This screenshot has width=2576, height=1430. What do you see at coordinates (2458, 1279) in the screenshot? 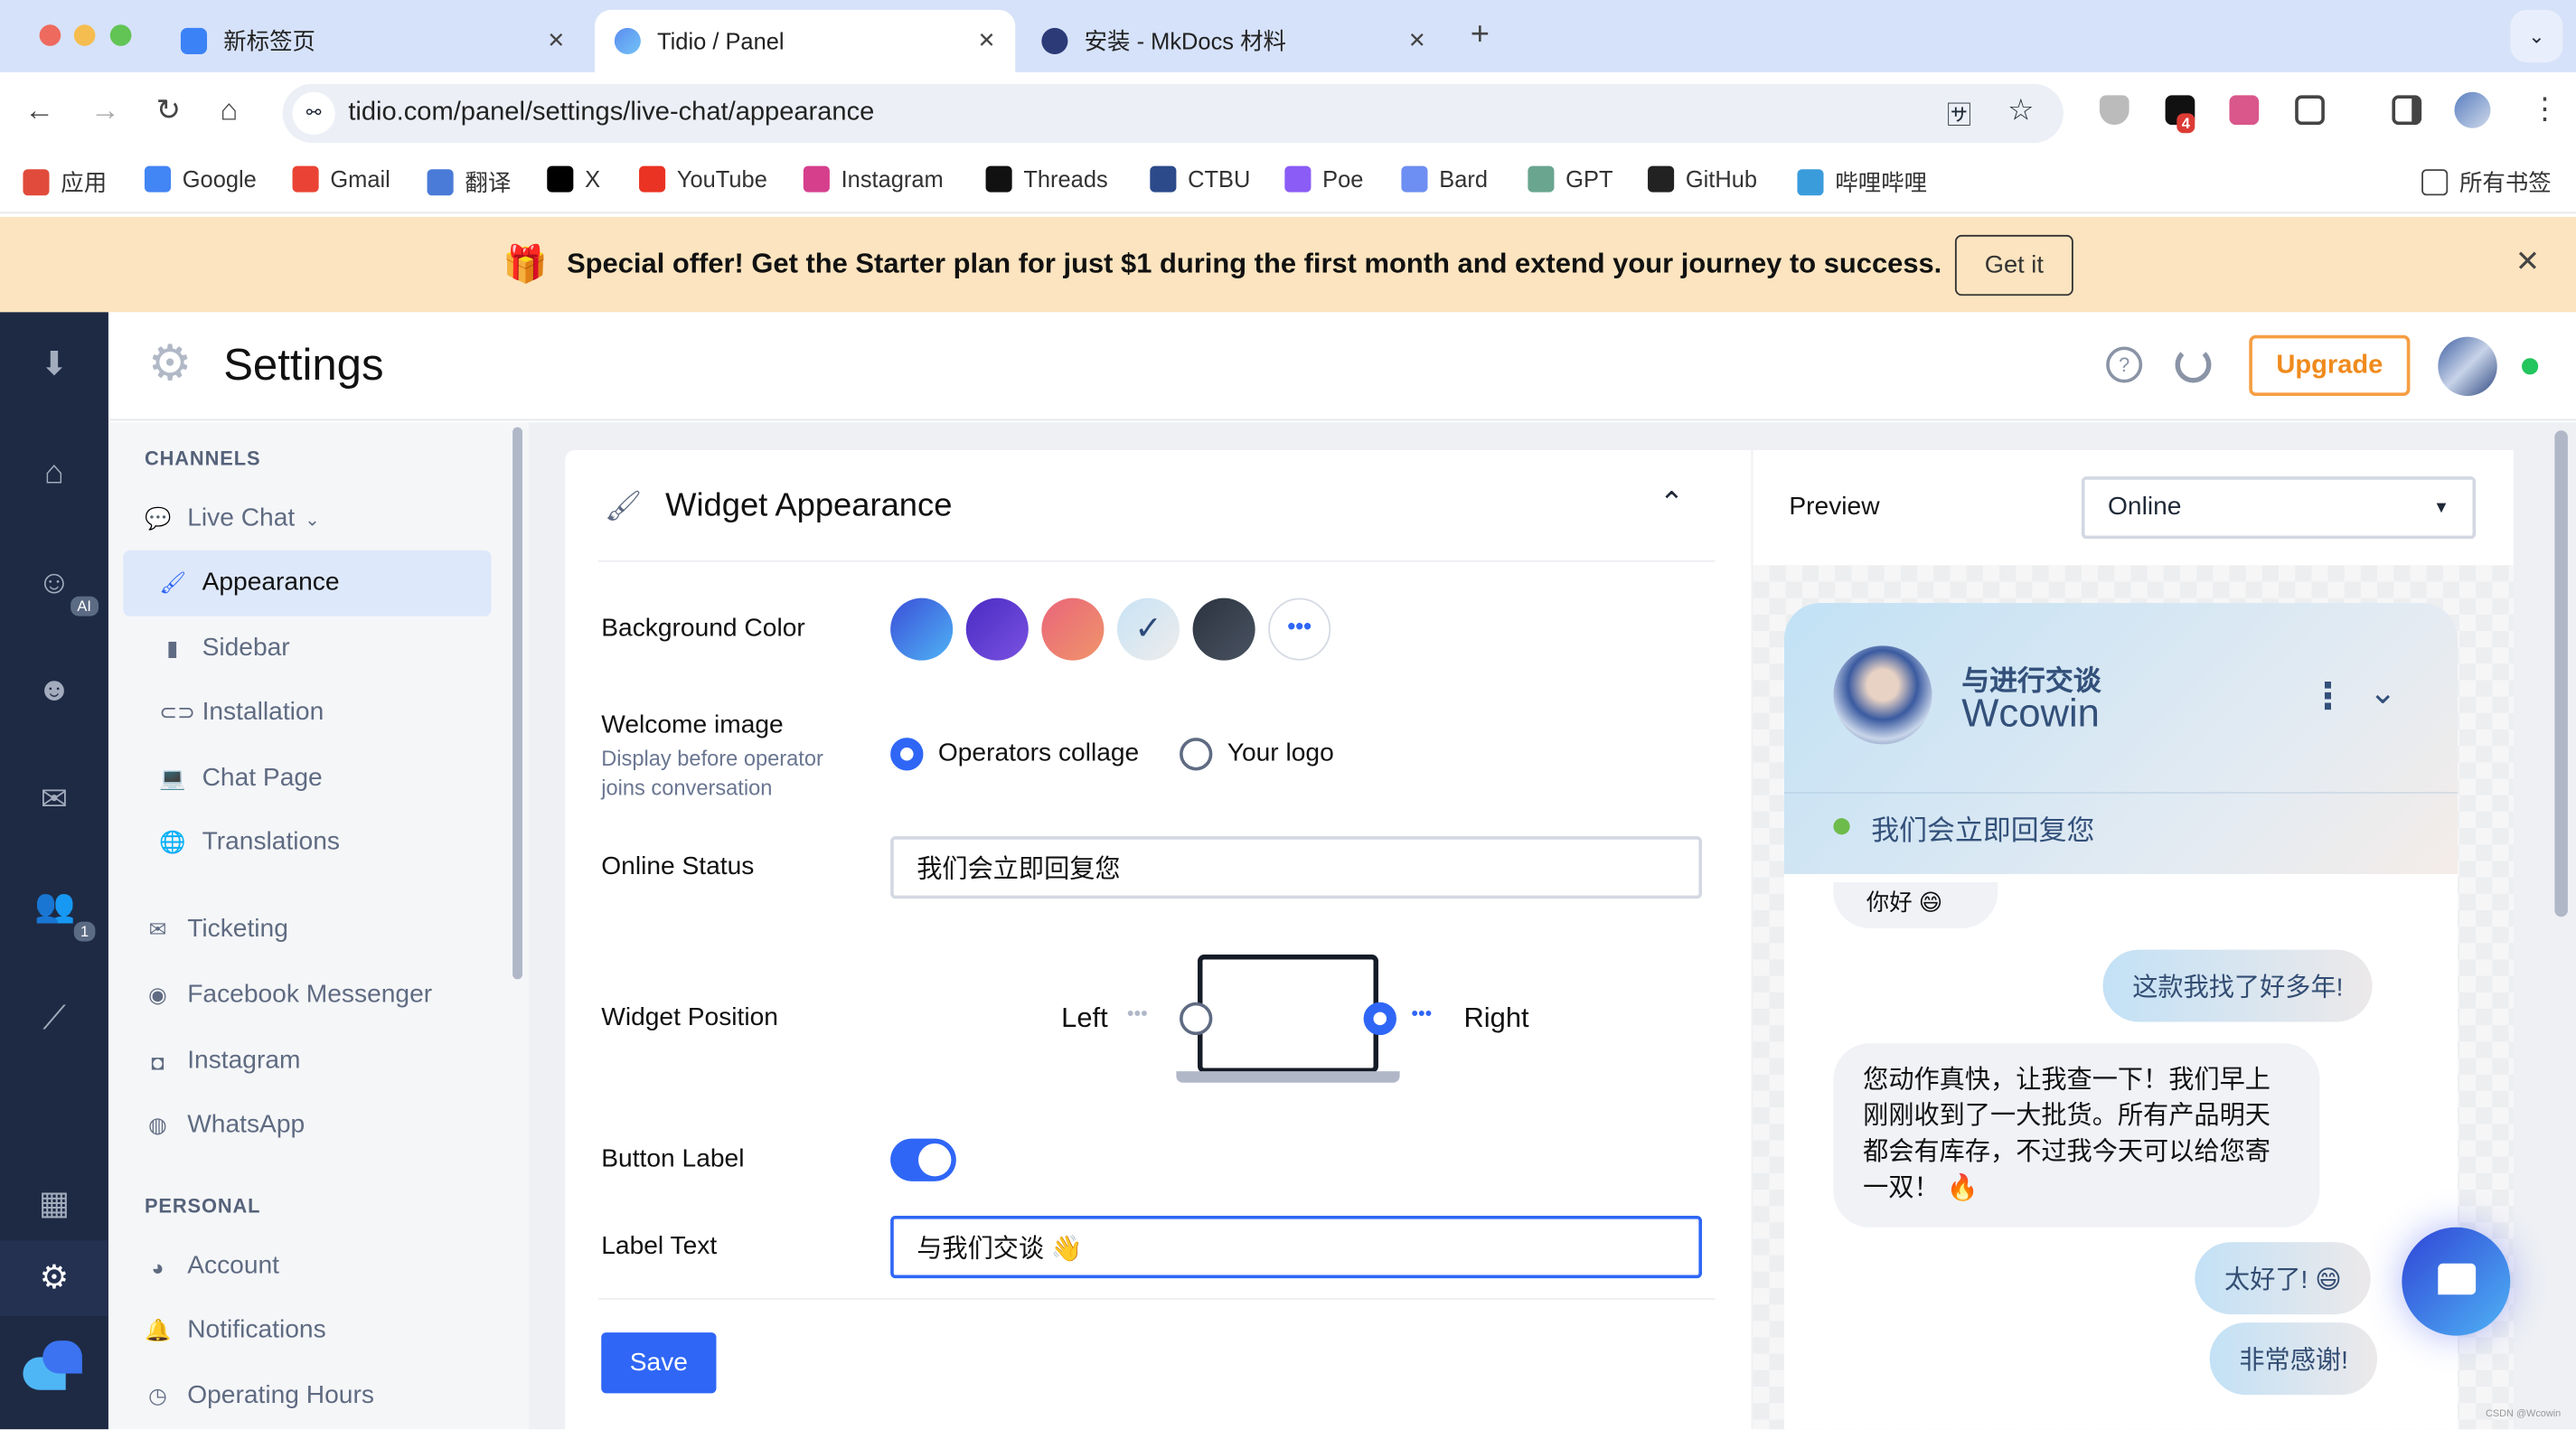
I see `chat-icon` at bounding box center [2458, 1279].